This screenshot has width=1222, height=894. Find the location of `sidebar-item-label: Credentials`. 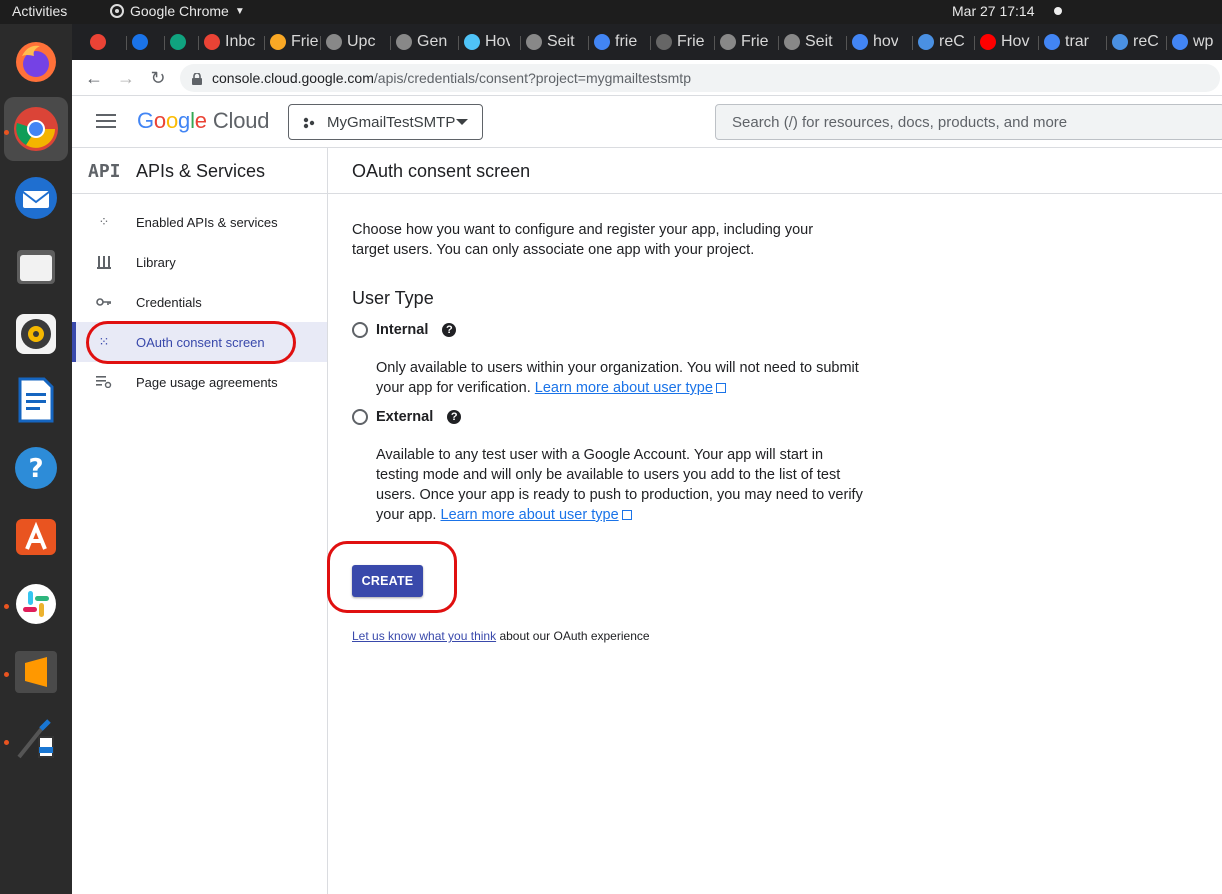

sidebar-item-label: Credentials is located at coordinates (169, 302).